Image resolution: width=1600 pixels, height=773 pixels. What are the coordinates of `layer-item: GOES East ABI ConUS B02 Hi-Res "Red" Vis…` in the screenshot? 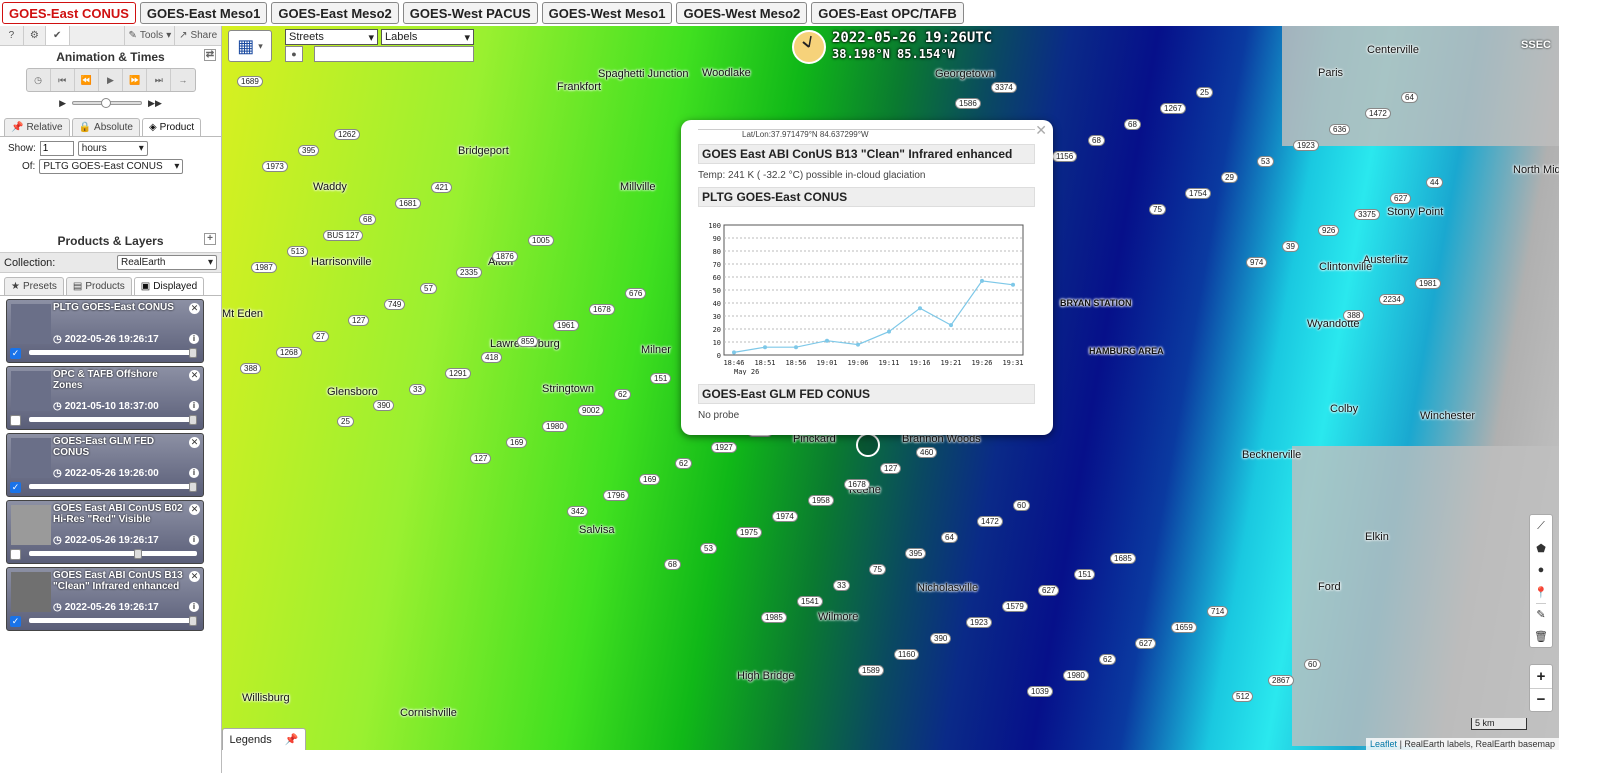 It's located at (105, 532).